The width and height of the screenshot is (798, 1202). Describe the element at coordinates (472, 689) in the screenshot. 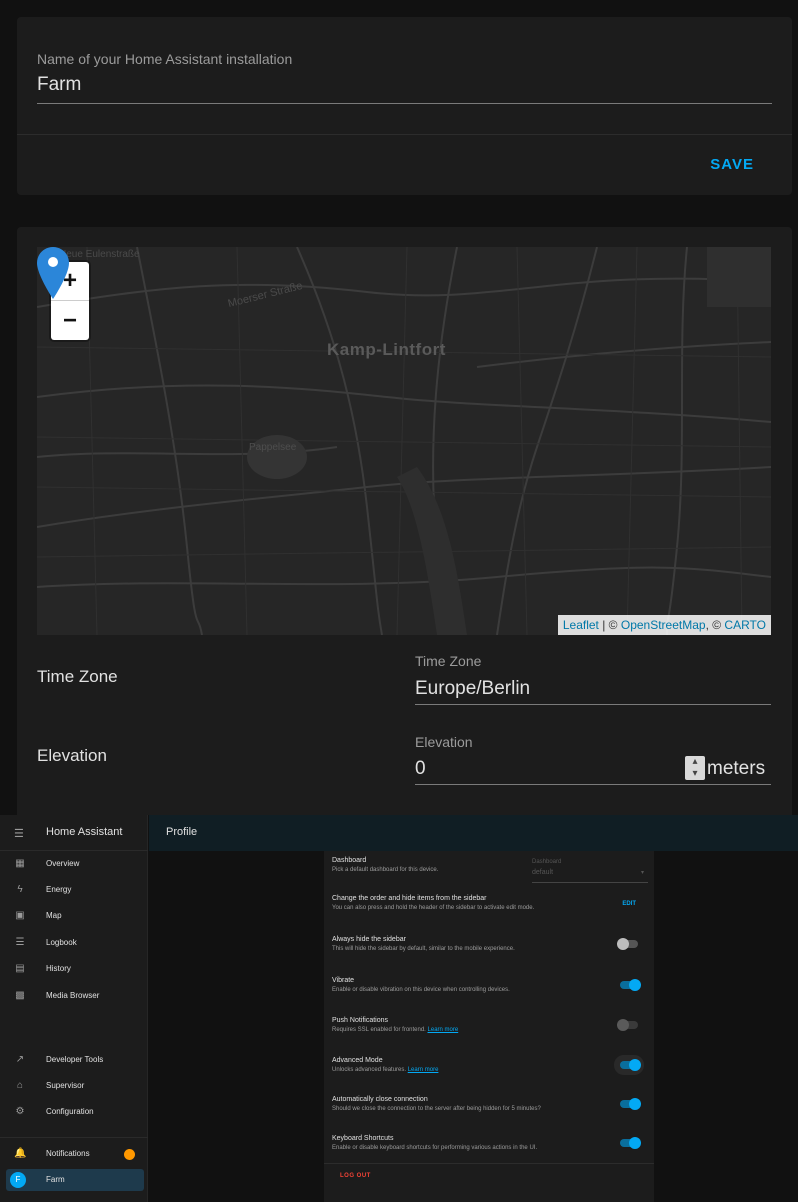

I see `timezone-select: Europe/Berlin` at that location.